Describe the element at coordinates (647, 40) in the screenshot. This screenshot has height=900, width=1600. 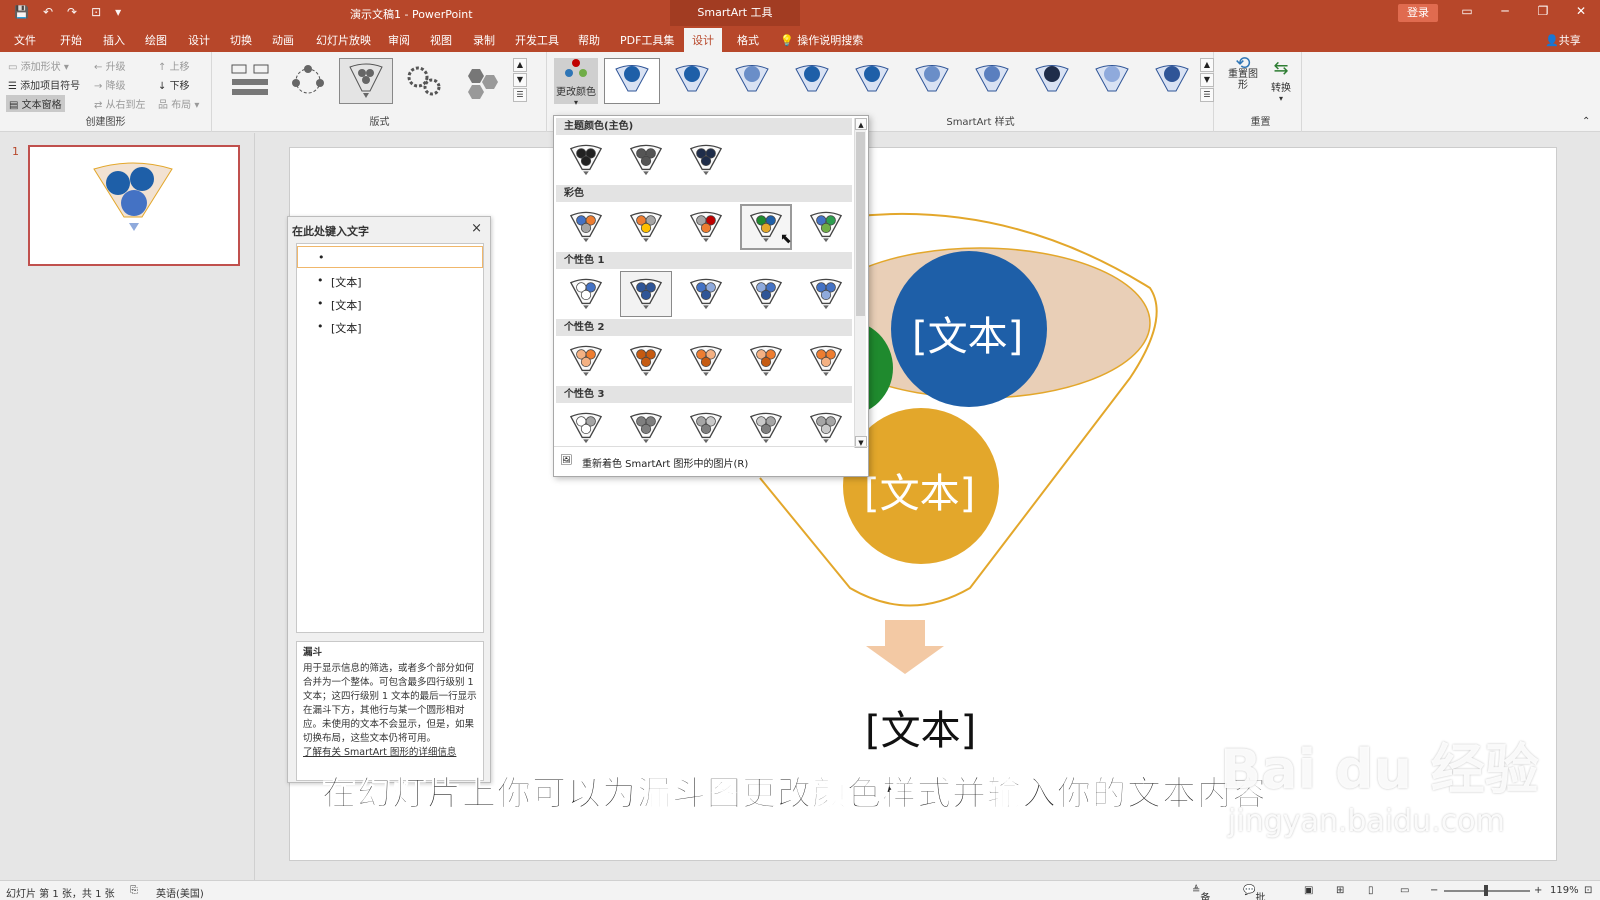
I see `tab-pdf-tools: PDF工具集` at that location.